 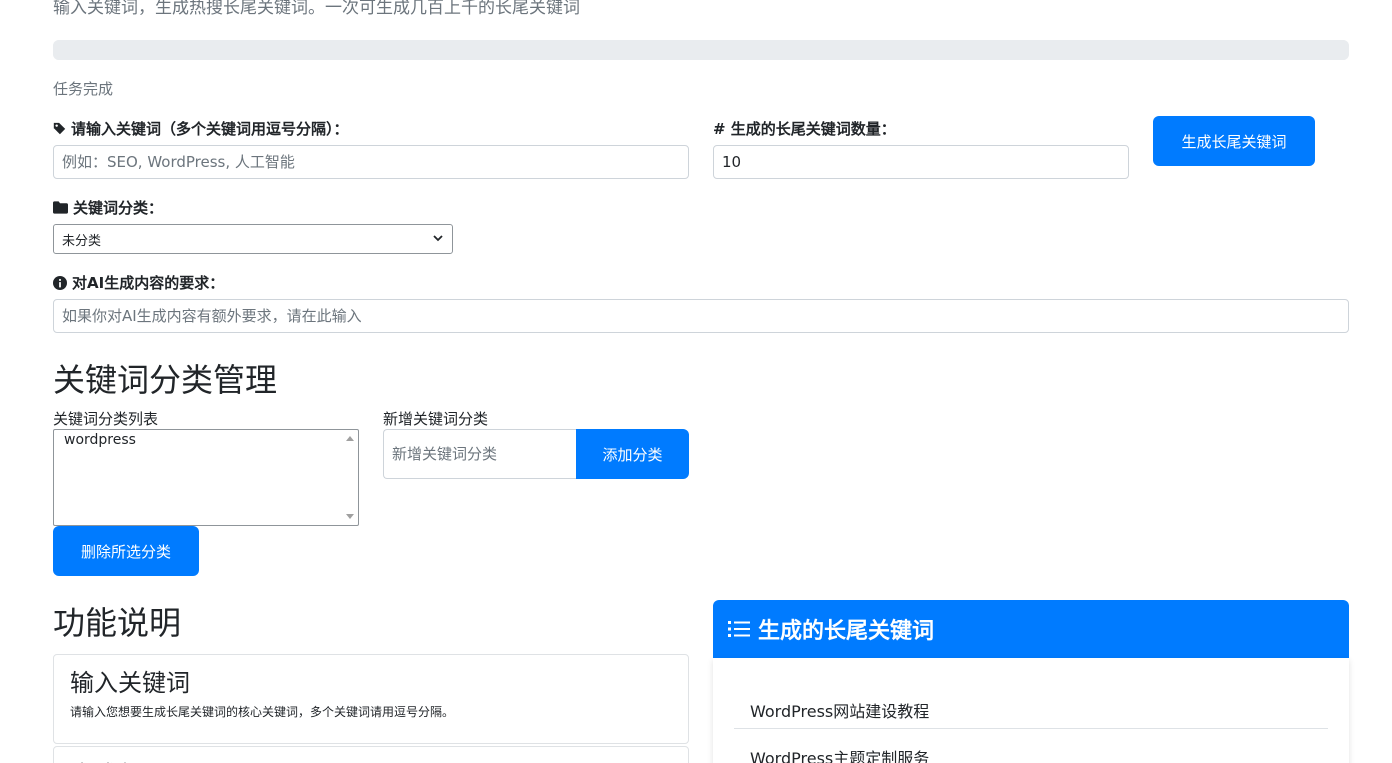 I want to click on chevron-down-icon, so click(x=438, y=240).